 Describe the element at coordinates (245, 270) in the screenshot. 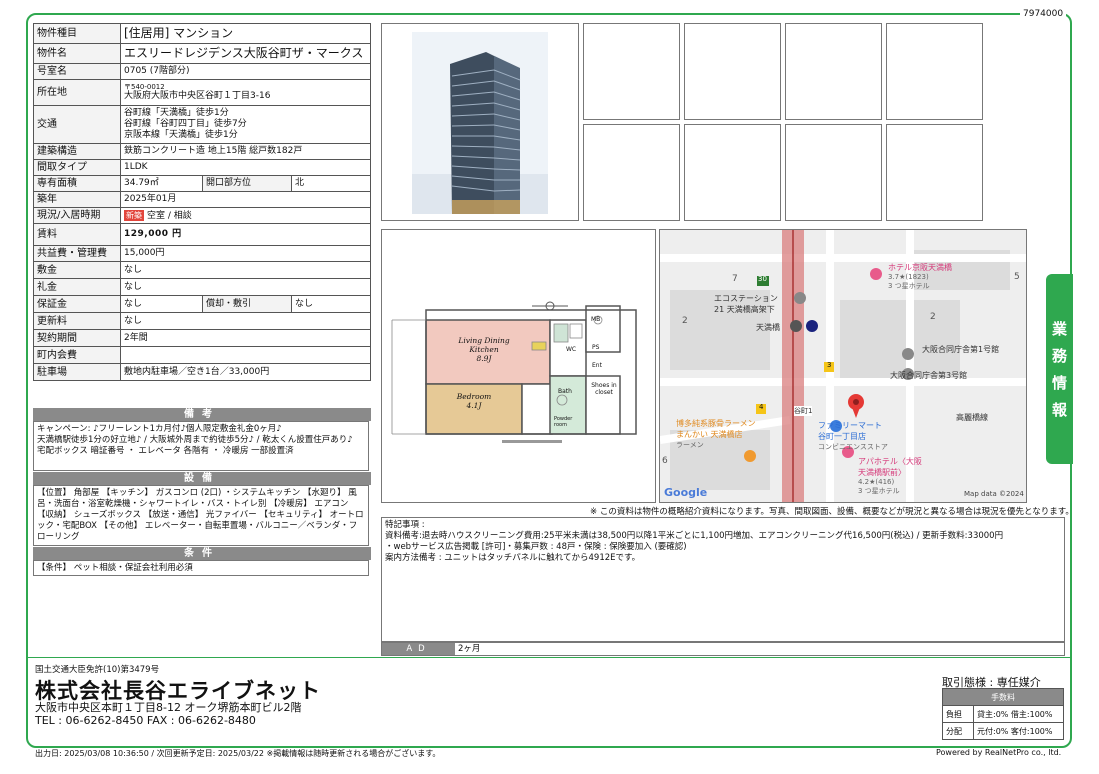

I see `deposit: なし` at that location.